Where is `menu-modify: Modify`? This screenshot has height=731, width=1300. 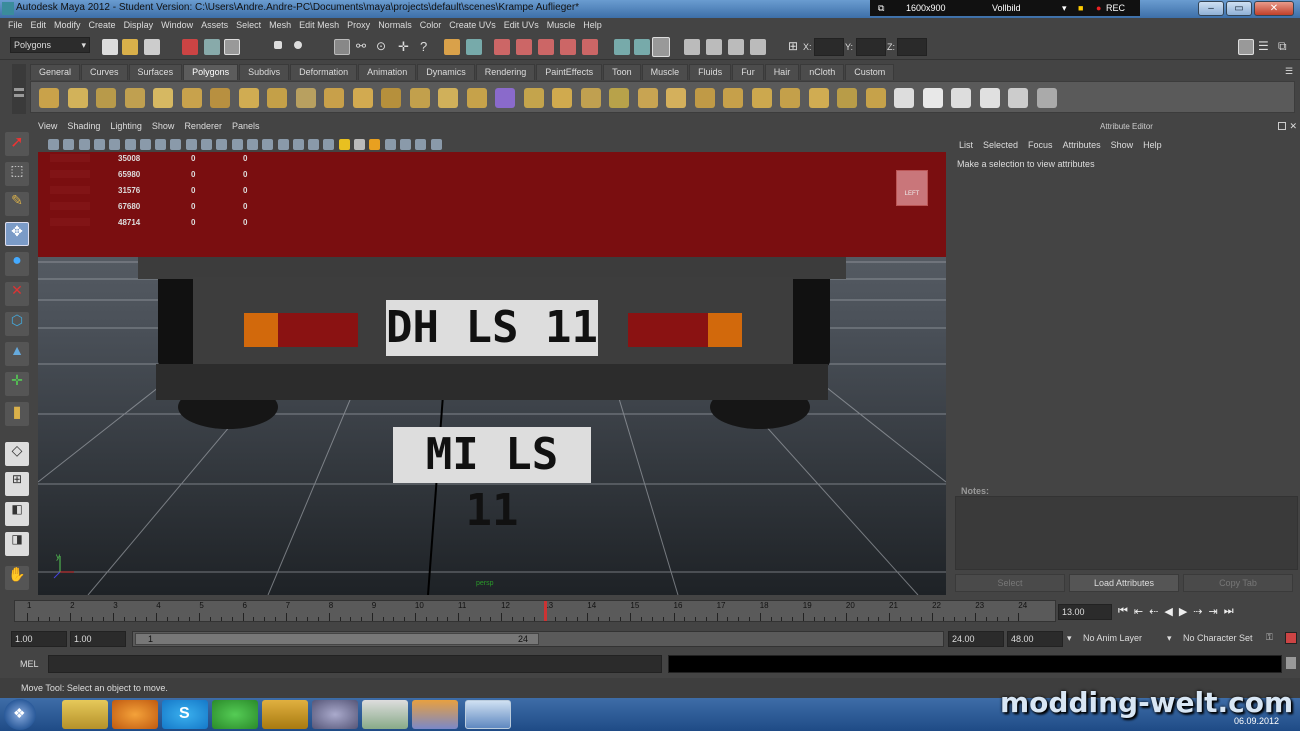
menu-modify: Modify is located at coordinates (69, 26).